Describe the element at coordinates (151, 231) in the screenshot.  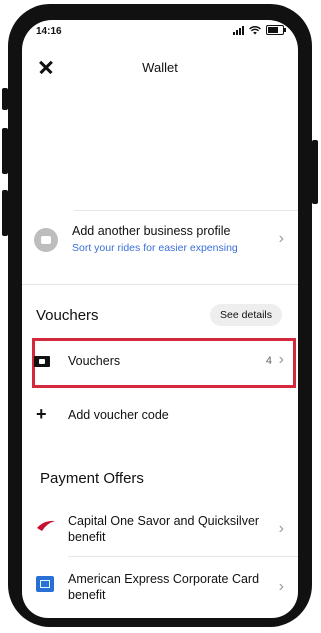
I see `business-title: Add another business profile` at that location.